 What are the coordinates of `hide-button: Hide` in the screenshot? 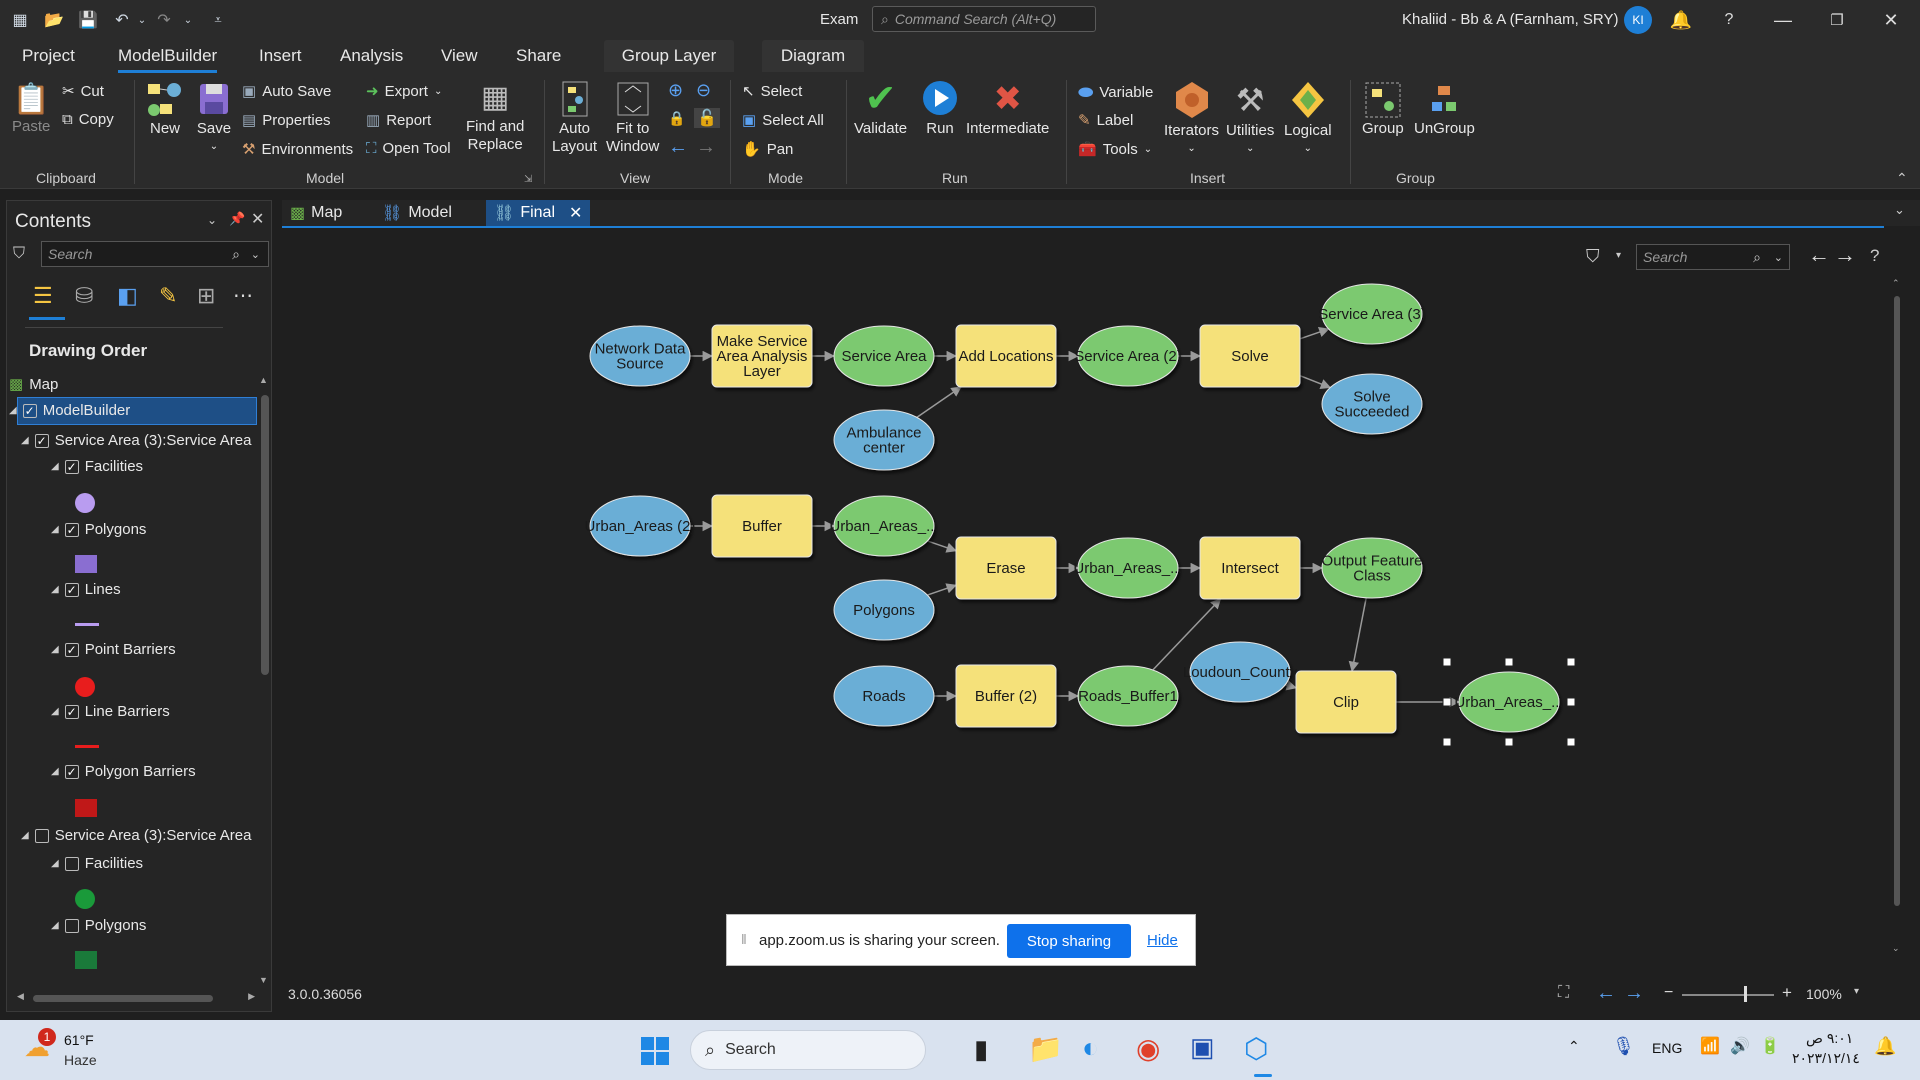 It's located at (1162, 940).